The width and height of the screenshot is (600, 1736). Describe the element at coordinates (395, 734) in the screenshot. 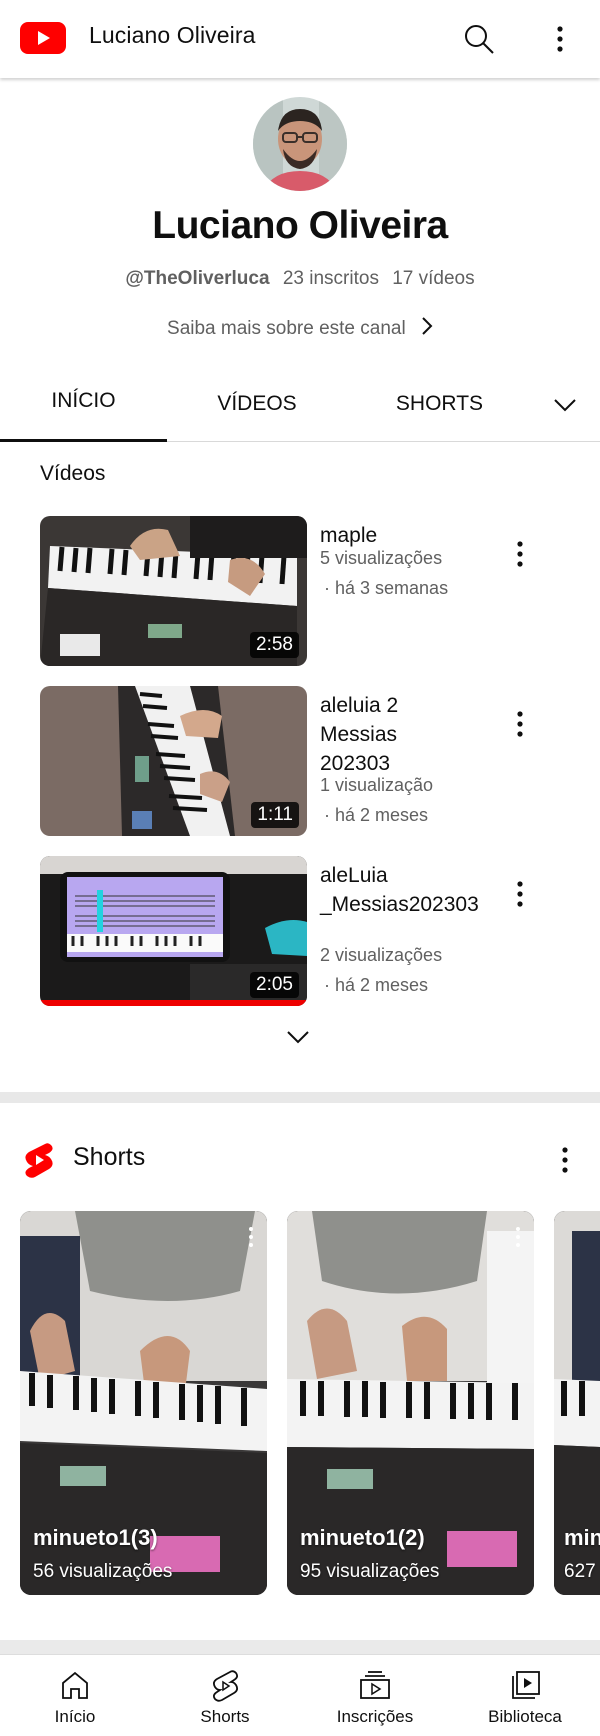

I see `video-title: aleluia 2 Messias 202303` at that location.